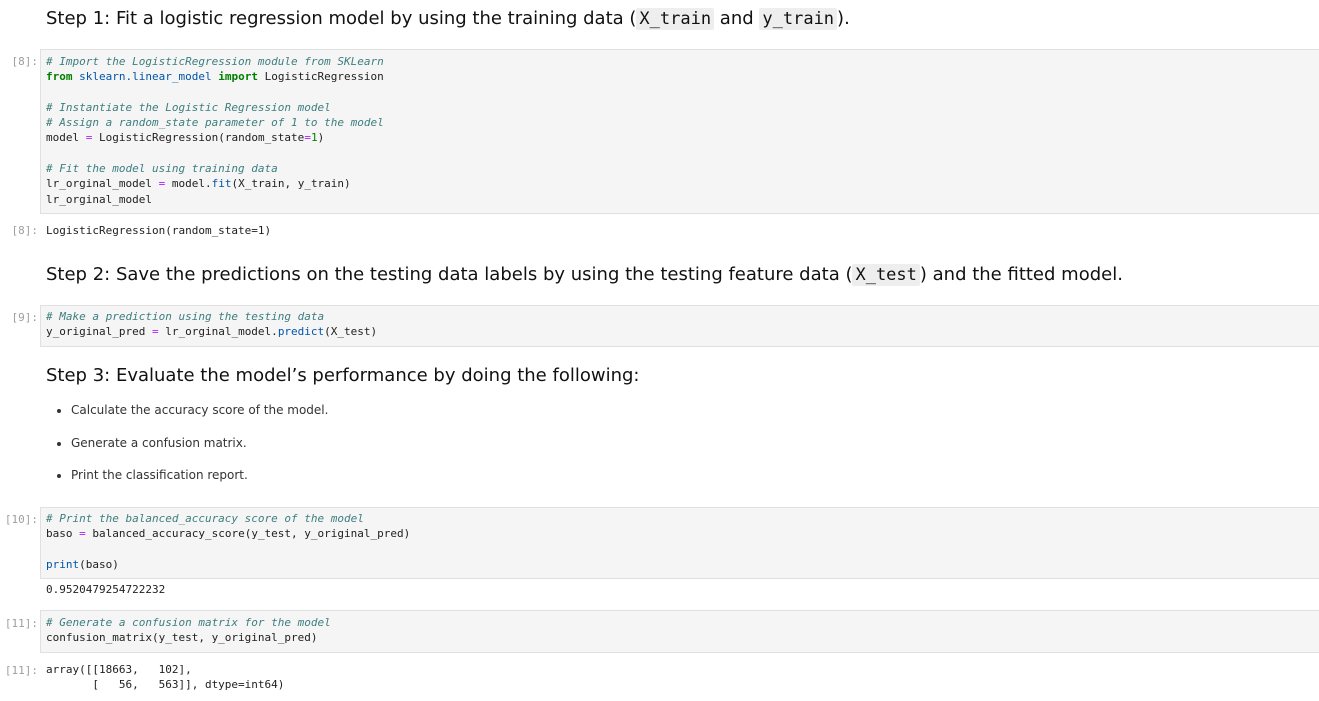  Describe the element at coordinates (321, 138) in the screenshot. I see `paren-close: )` at that location.